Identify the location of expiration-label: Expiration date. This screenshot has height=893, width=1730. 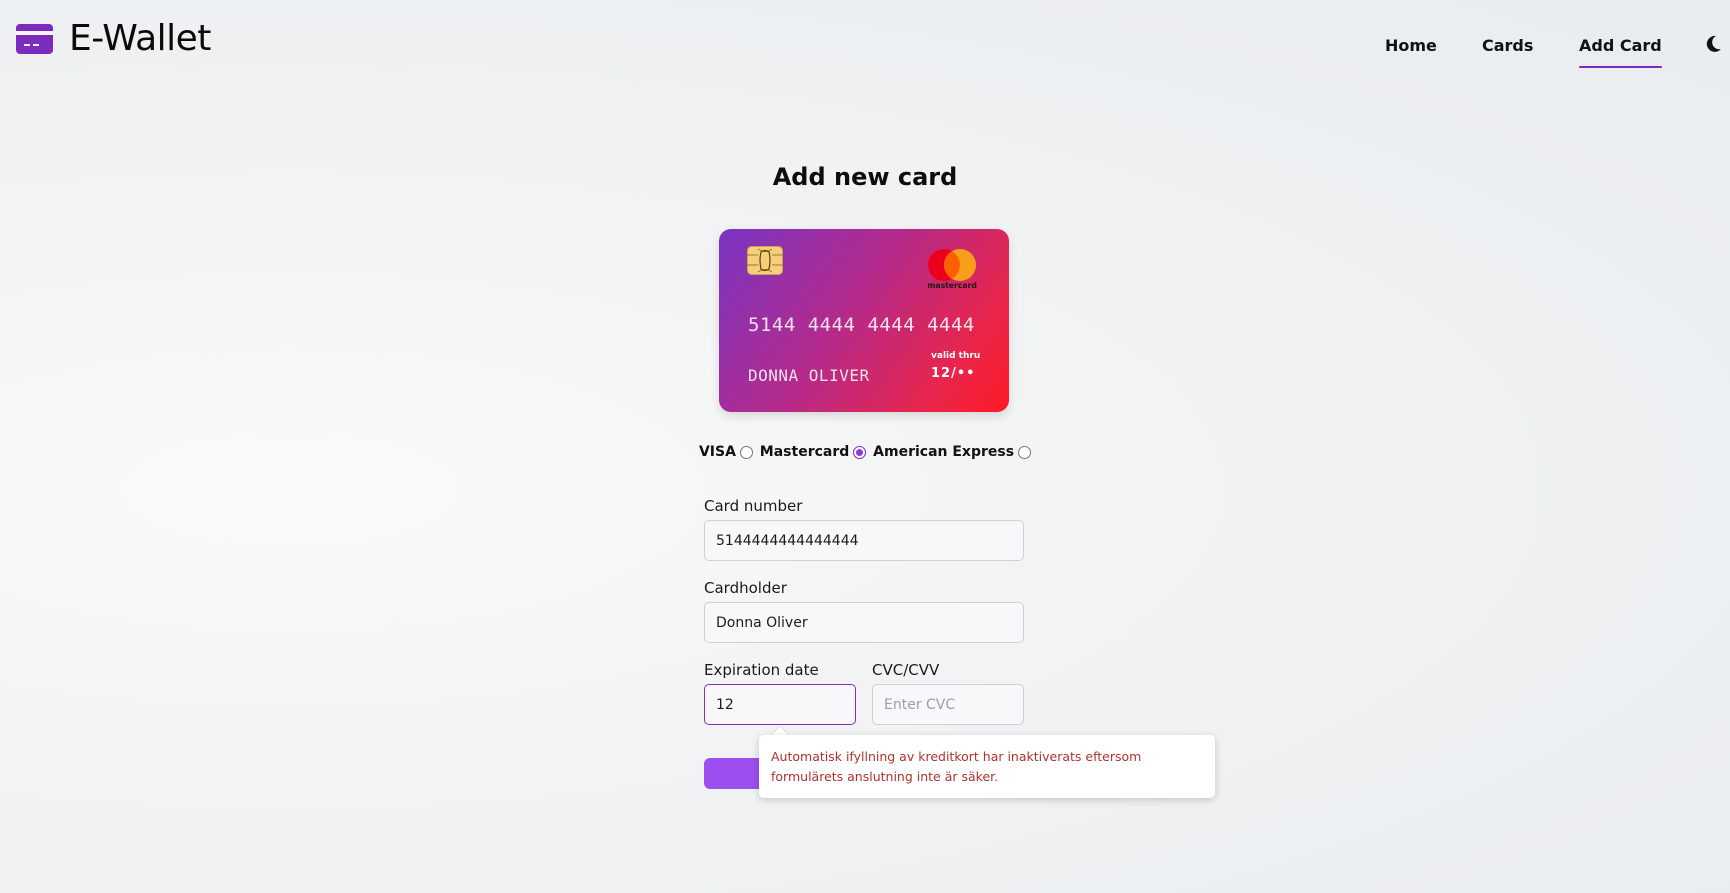
(761, 670).